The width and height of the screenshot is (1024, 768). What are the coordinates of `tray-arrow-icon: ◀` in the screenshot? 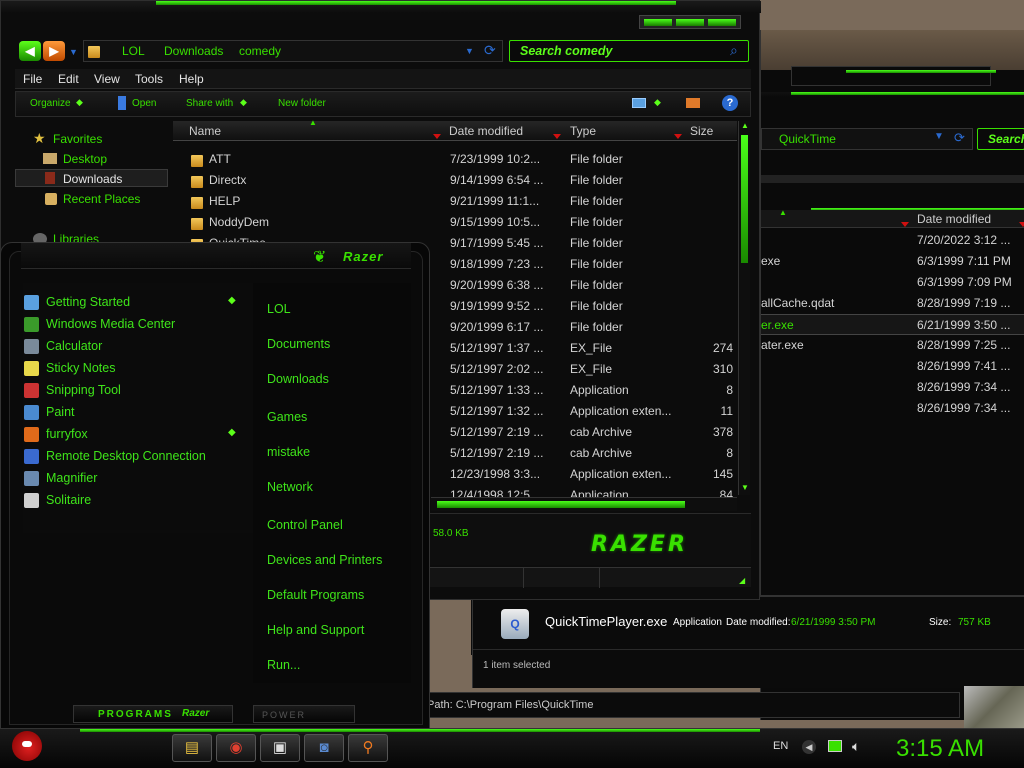 It's located at (809, 747).